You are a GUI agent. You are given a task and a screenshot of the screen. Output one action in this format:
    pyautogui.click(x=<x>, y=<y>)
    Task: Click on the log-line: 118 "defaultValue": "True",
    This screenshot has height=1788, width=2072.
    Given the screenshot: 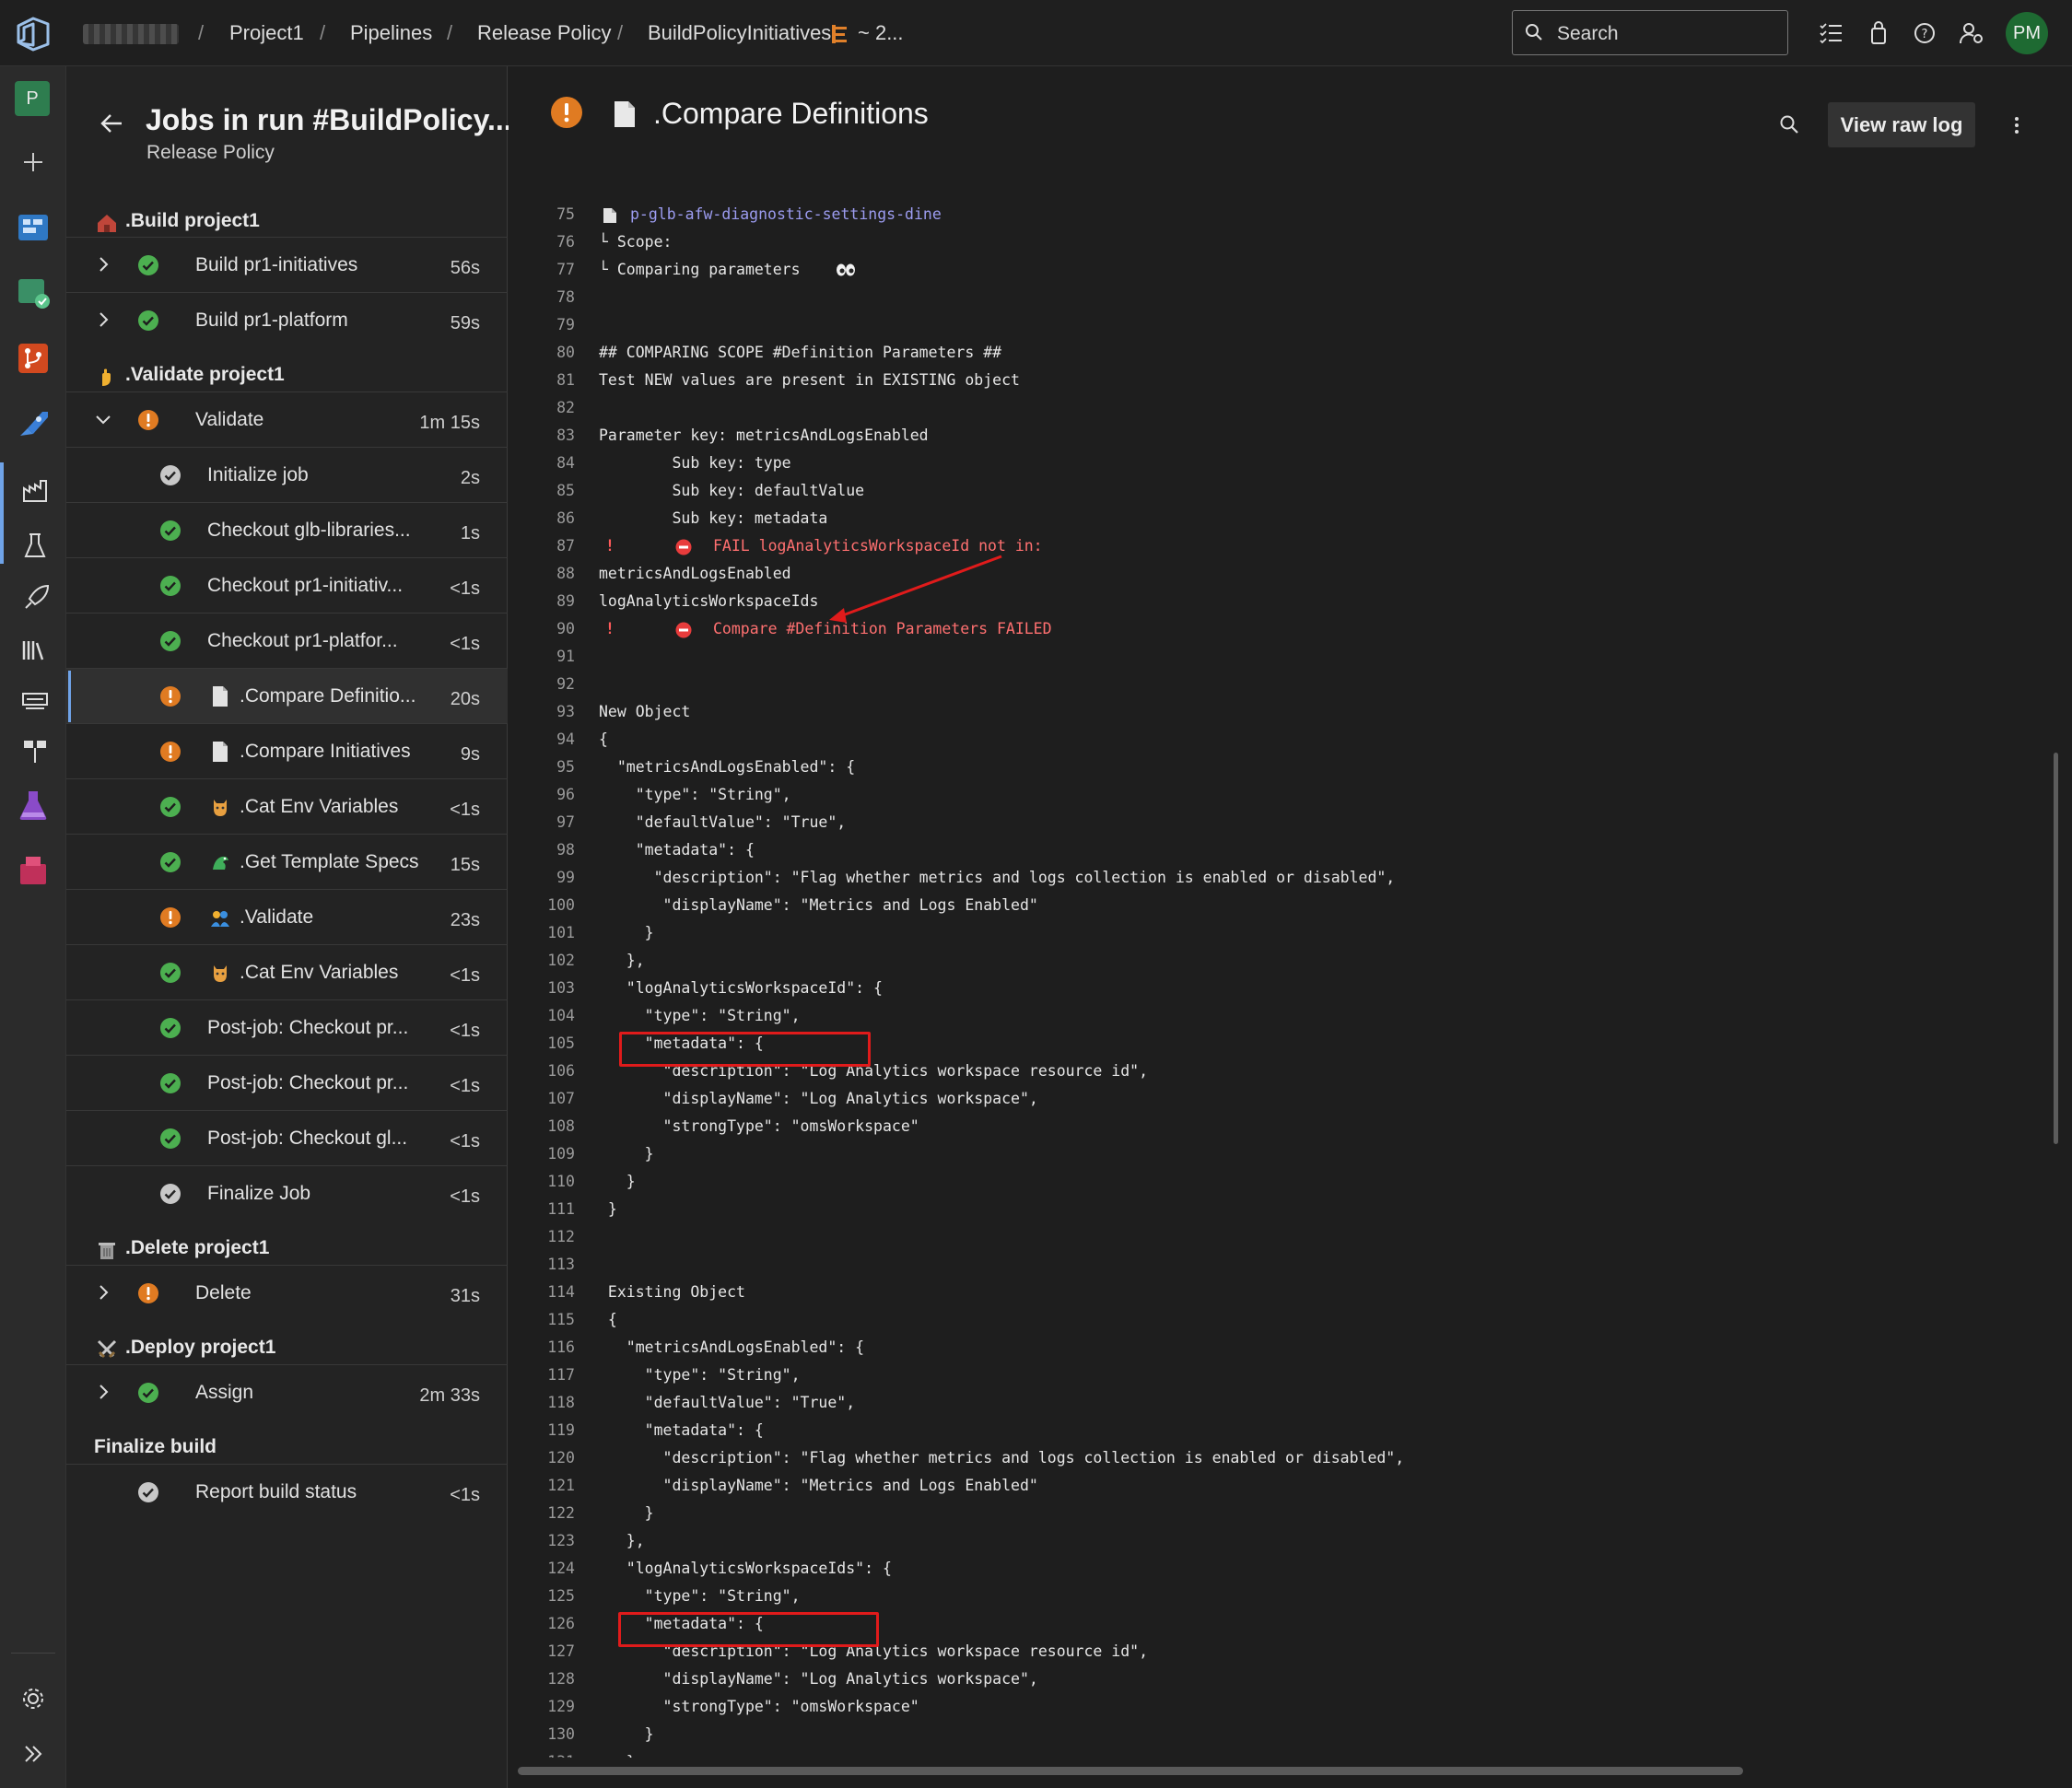 What is the action you would take?
    pyautogui.click(x=1264, y=1403)
    